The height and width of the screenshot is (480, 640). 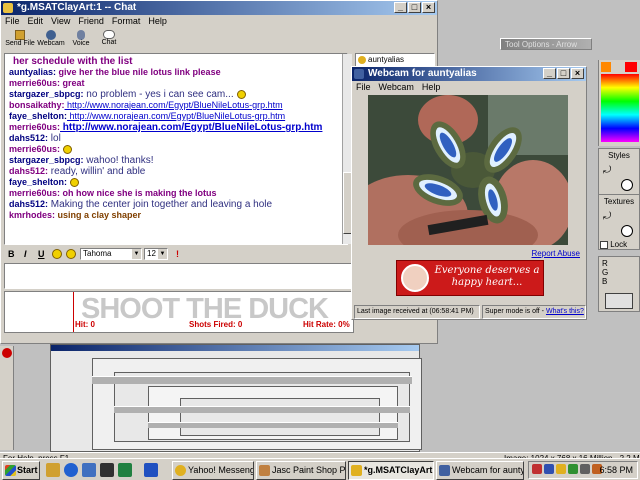 I want to click on rgb-panel: R G B, so click(x=619, y=284).